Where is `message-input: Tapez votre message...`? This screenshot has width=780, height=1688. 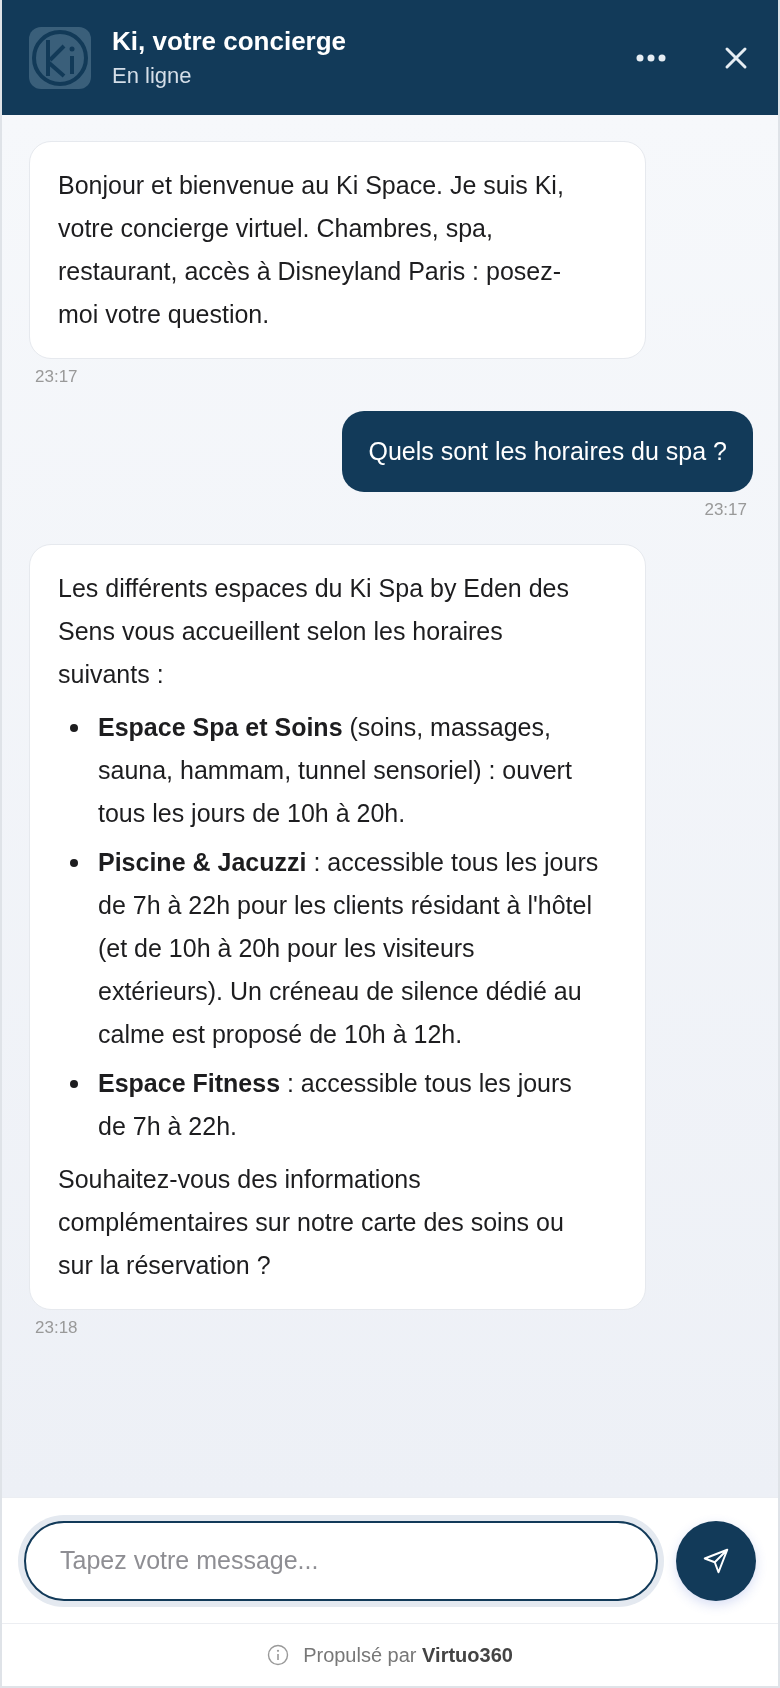
message-input: Tapez votre message... is located at coordinates (341, 1560).